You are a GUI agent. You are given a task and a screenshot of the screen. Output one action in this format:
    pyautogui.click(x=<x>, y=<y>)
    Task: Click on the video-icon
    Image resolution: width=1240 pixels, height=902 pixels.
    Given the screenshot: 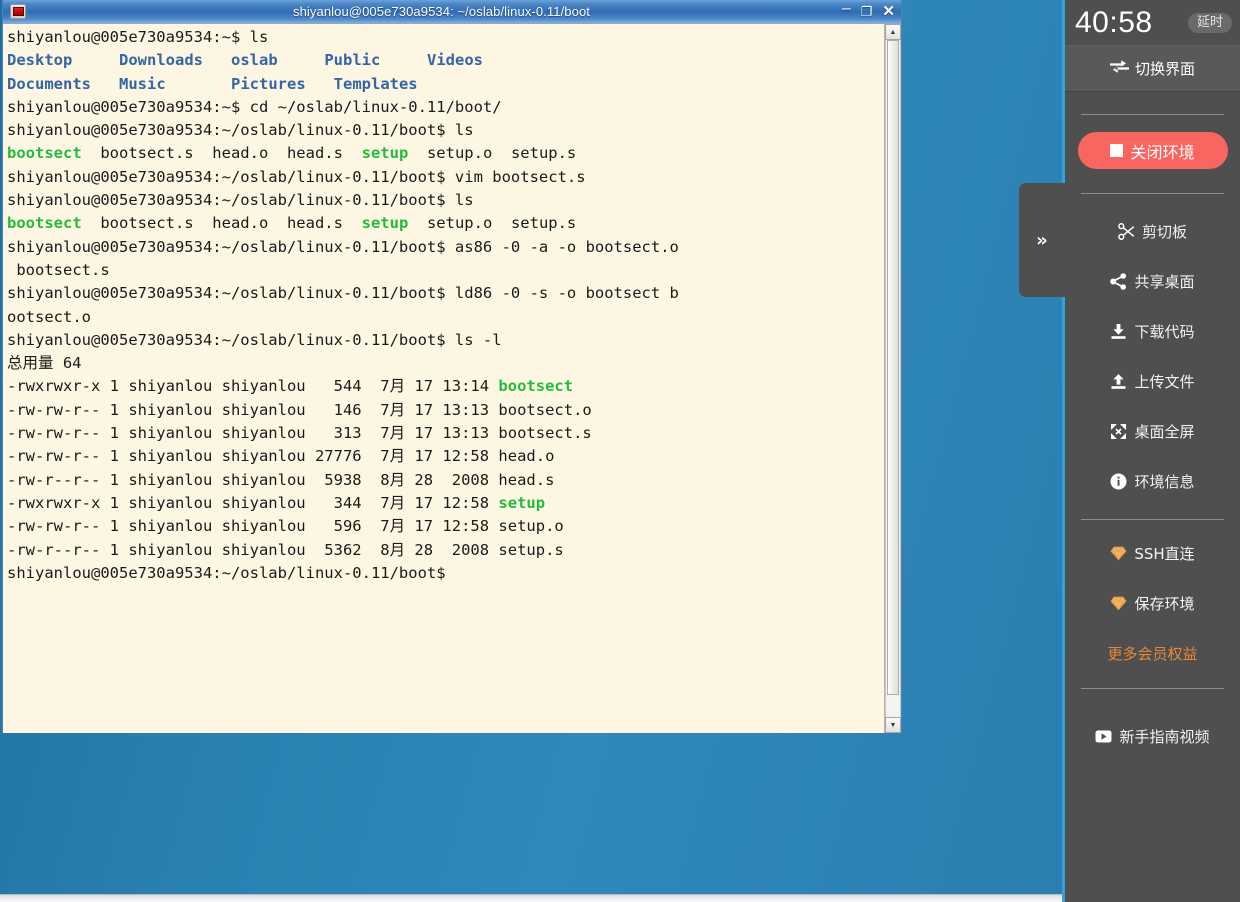 What is the action you would take?
    pyautogui.click(x=1103, y=736)
    